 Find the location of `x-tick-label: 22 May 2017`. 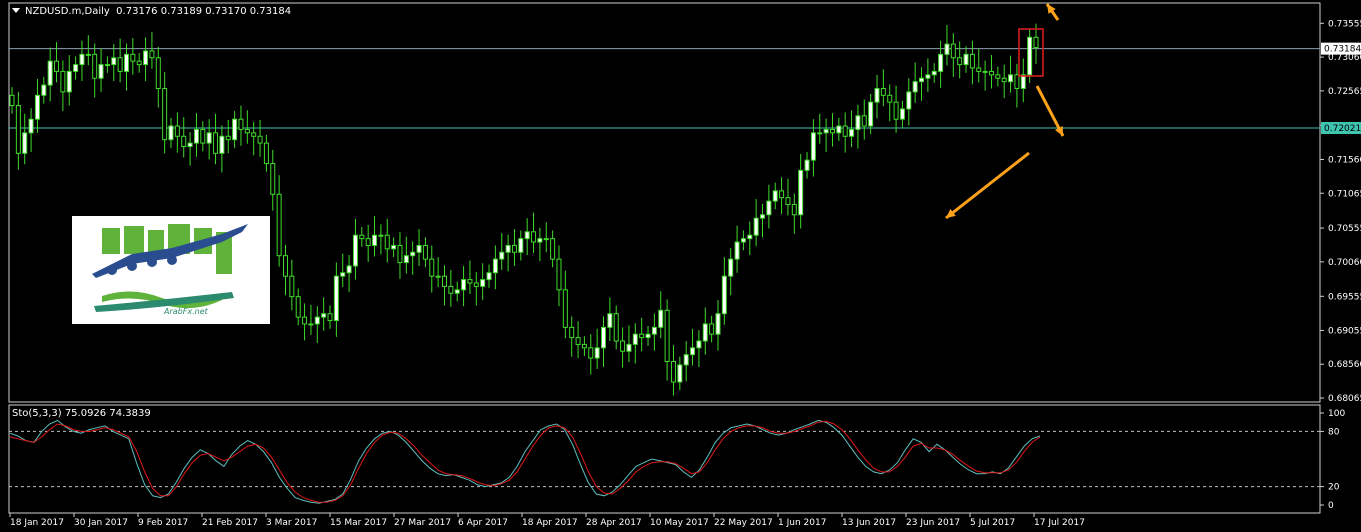

x-tick-label: 22 May 2017 is located at coordinates (743, 523).